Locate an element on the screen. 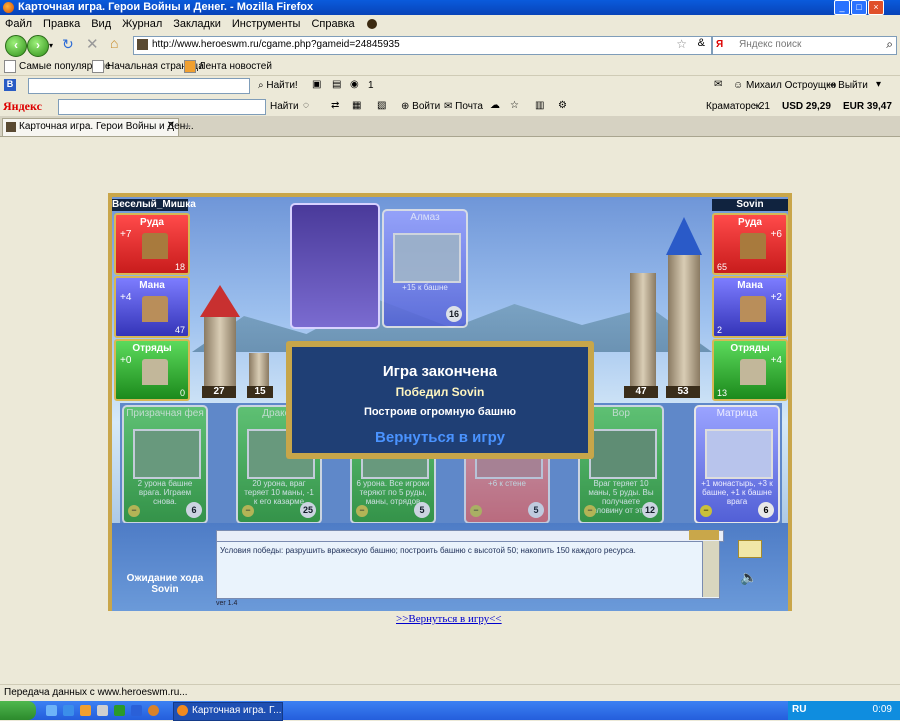  game-over-title: Игра закончена is located at coordinates (440, 371).